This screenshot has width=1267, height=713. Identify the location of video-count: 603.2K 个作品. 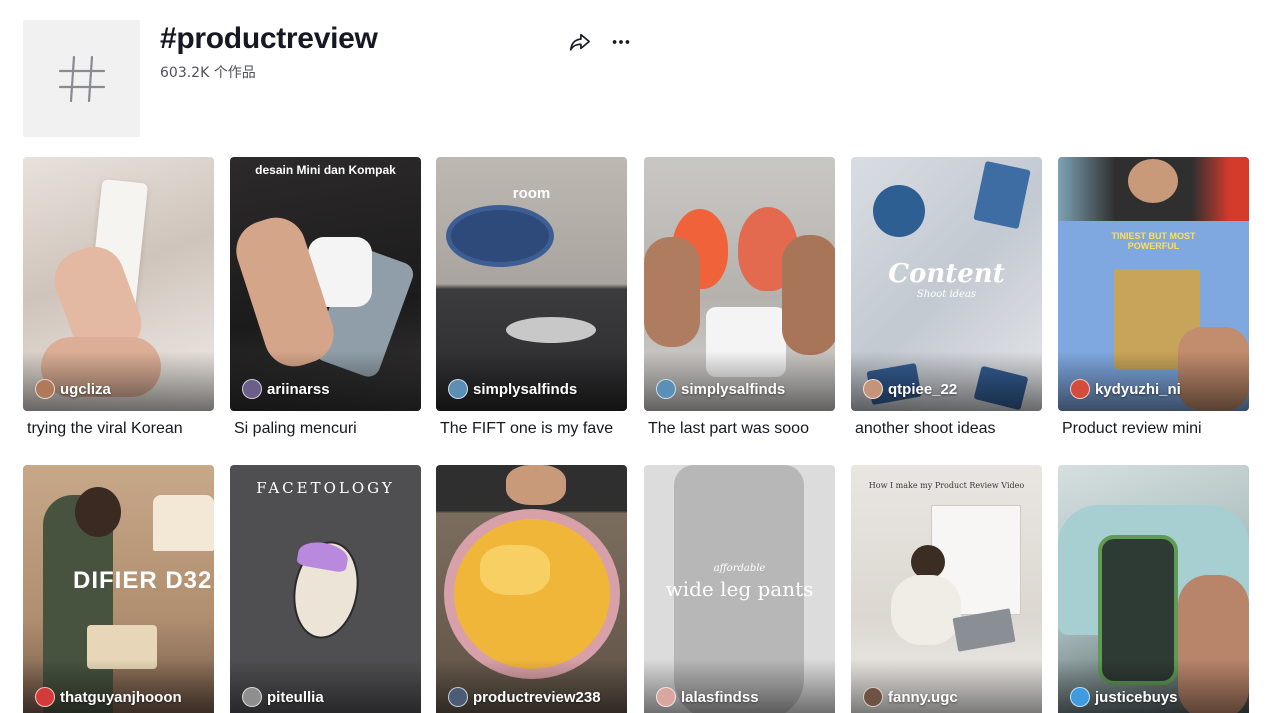
(208, 73).